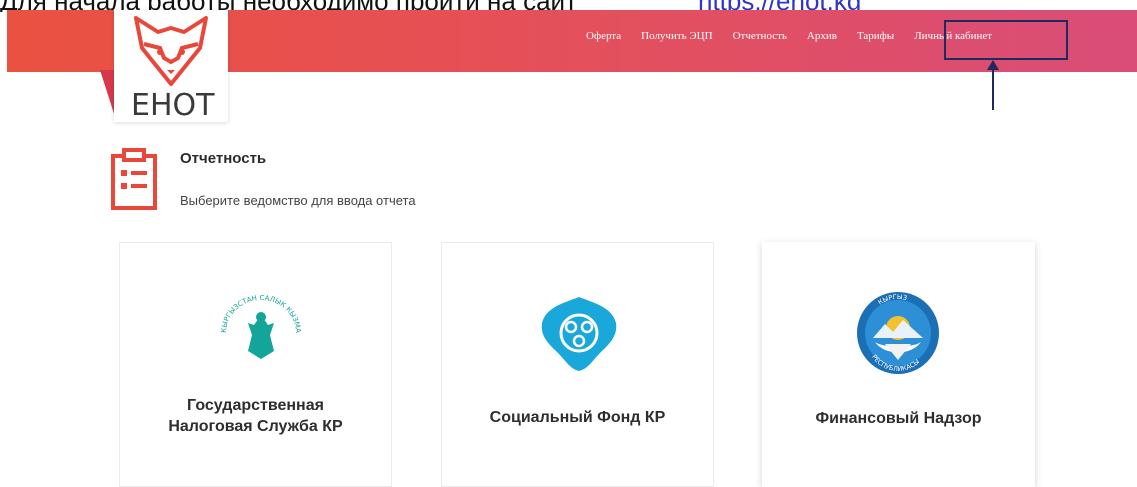 Image resolution: width=1137 pixels, height=487 pixels. What do you see at coordinates (676, 40) in the screenshot?
I see `nav-item-get-signature: Получить ЭЦП` at bounding box center [676, 40].